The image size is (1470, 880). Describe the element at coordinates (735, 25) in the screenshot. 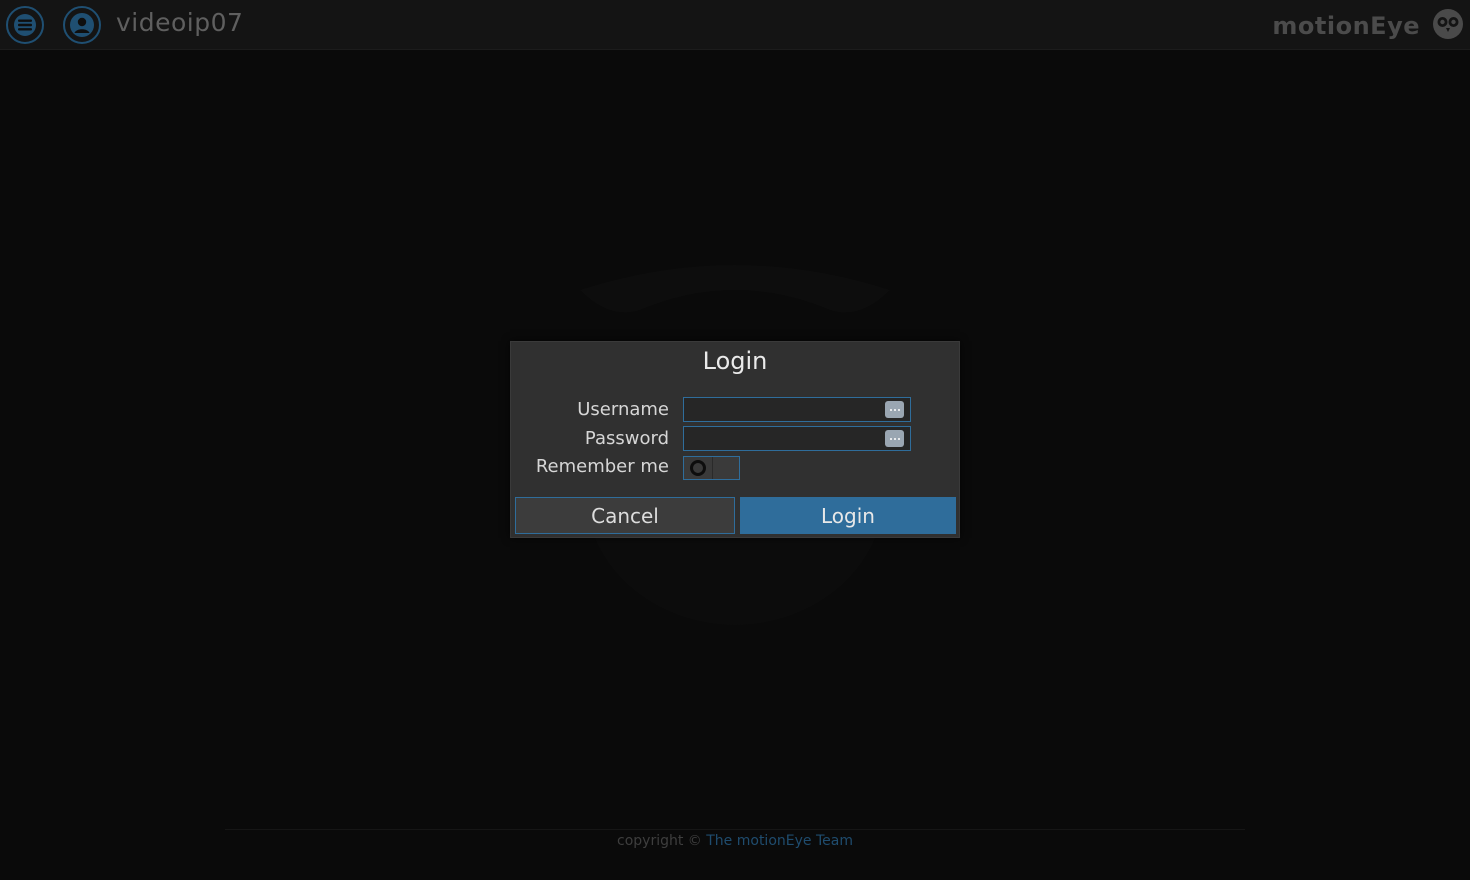

I see `top-bar: videoip07 motionEye` at that location.